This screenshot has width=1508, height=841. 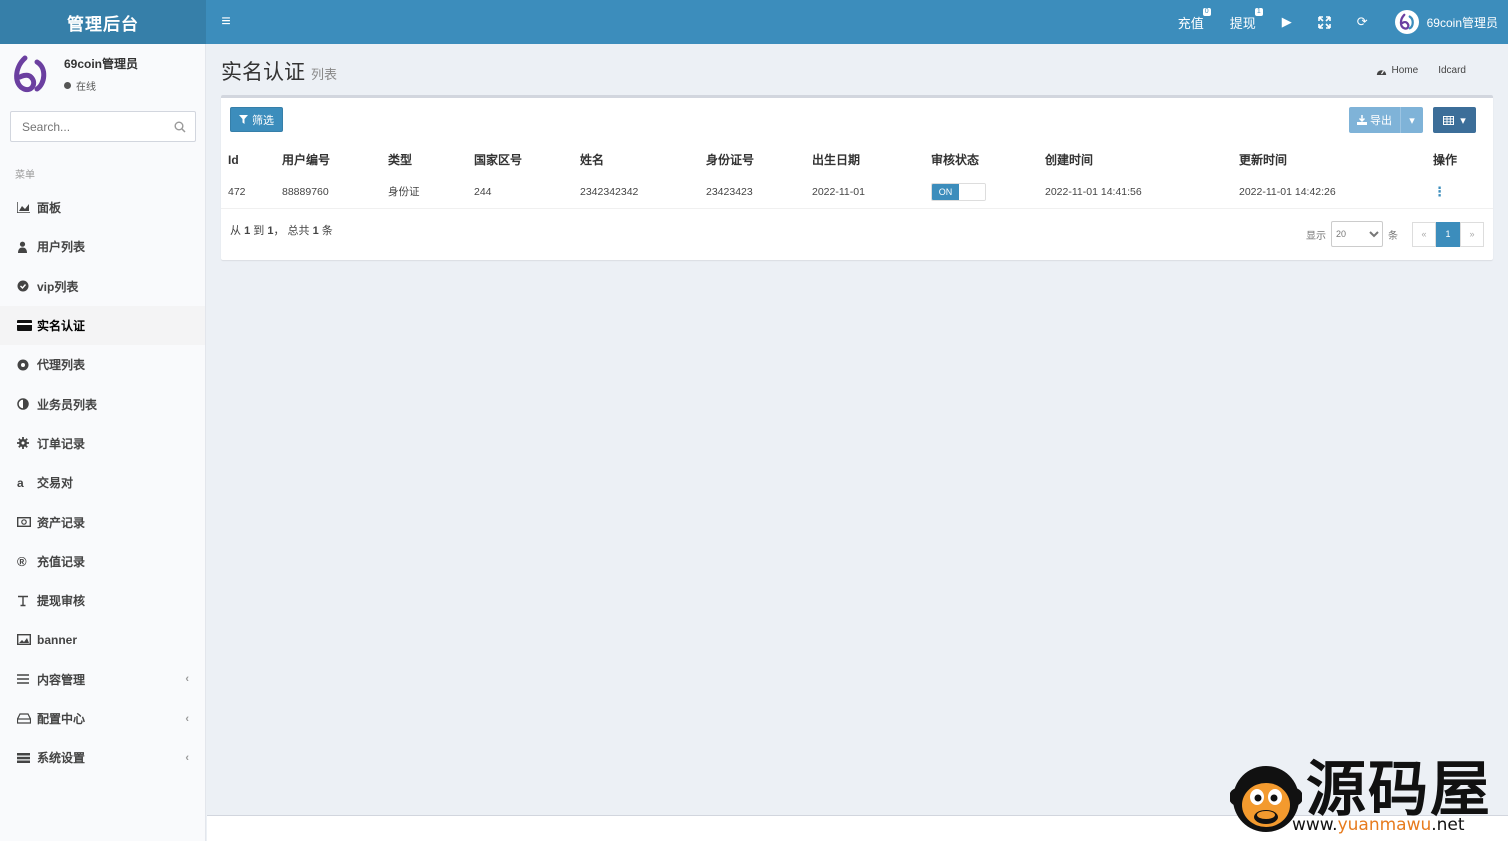 What do you see at coordinates (958, 191) in the screenshot?
I see `status-toggle: ON` at bounding box center [958, 191].